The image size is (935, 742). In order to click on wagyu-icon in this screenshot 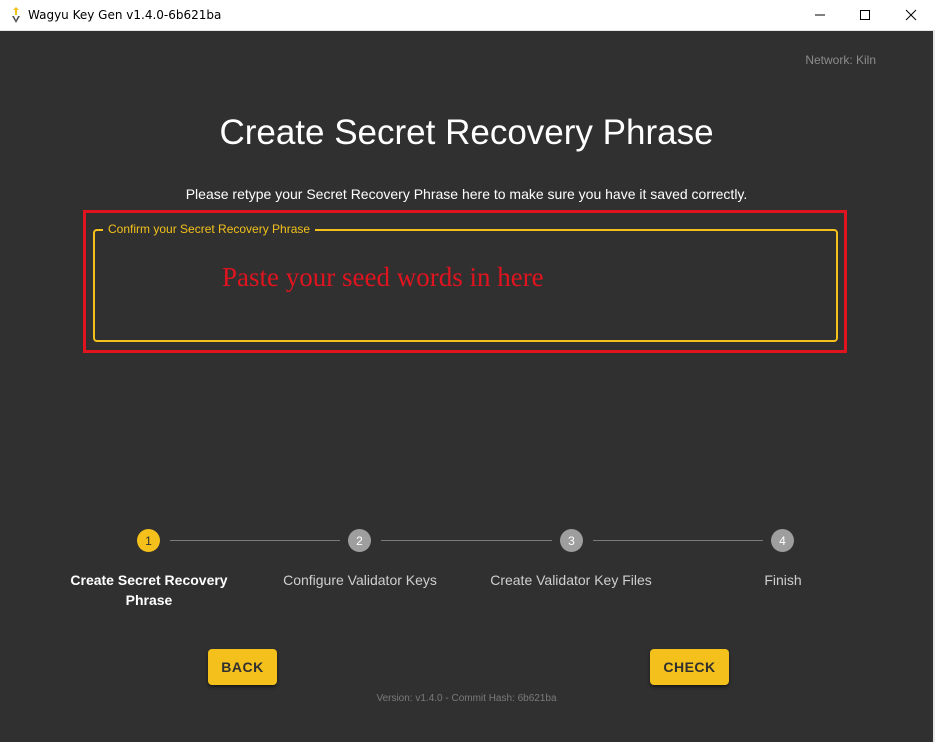, I will do `click(16, 15)`.